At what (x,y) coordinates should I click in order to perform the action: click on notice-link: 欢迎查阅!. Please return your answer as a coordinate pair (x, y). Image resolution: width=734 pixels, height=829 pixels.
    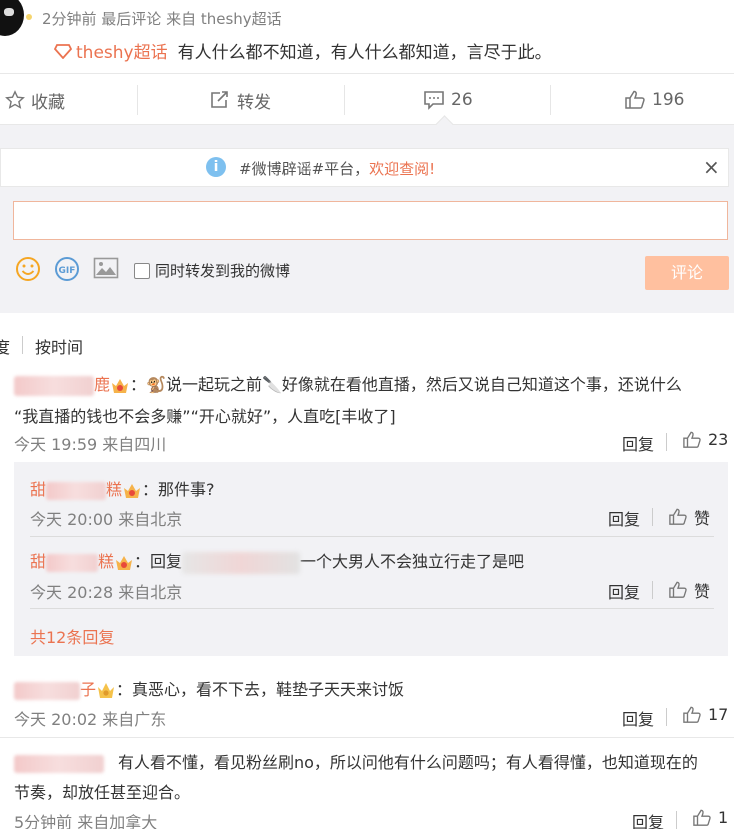
    Looking at the image, I should click on (402, 169).